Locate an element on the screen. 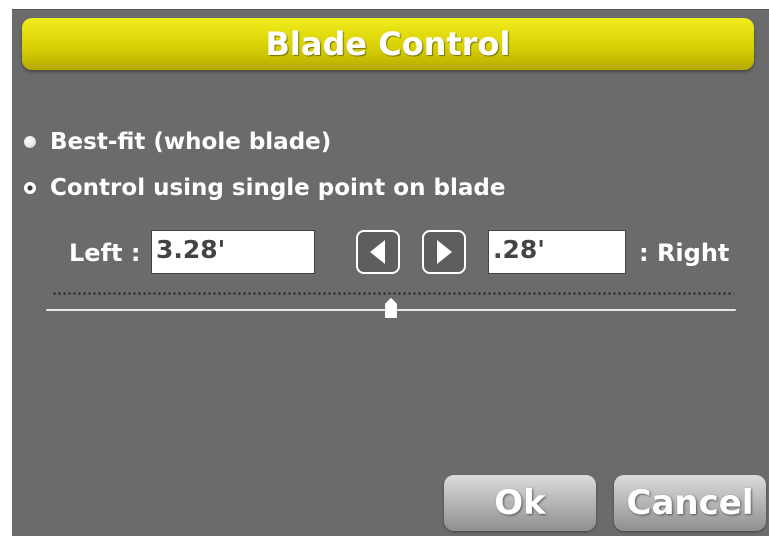 The image size is (769, 536). best-fit-option: Best-fit (whole blade) is located at coordinates (177, 142).